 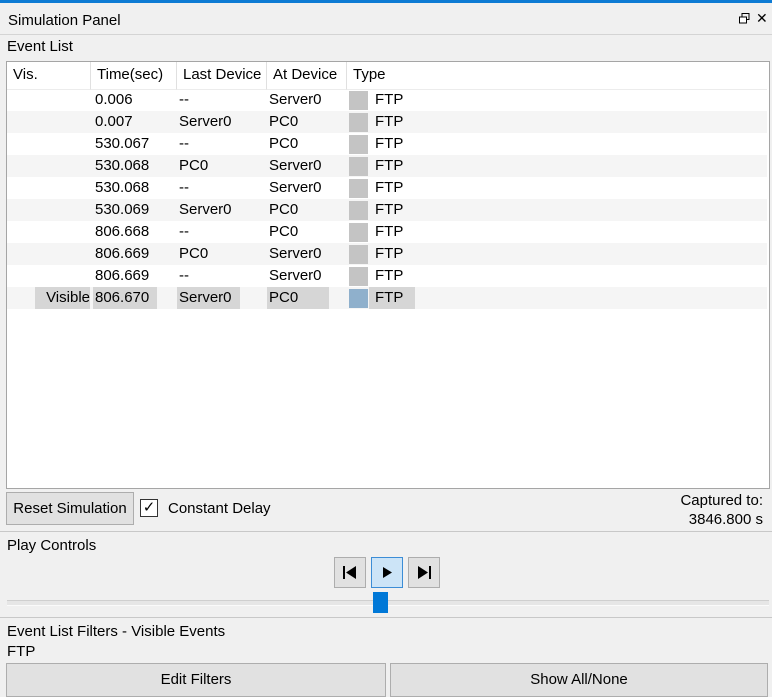 What do you see at coordinates (134, 76) in the screenshot?
I see `column-header-time: Time(sec)` at bounding box center [134, 76].